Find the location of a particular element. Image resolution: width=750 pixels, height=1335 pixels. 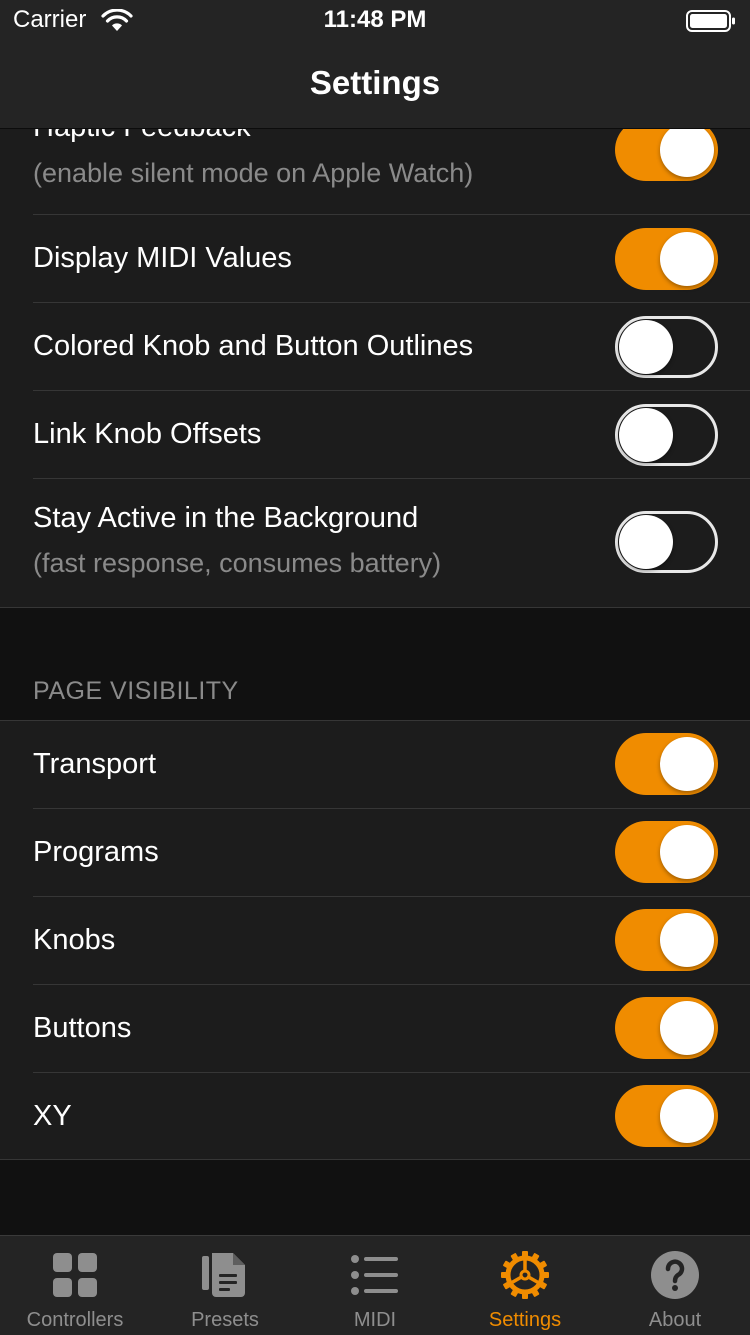

page-title: Settings is located at coordinates (375, 82).